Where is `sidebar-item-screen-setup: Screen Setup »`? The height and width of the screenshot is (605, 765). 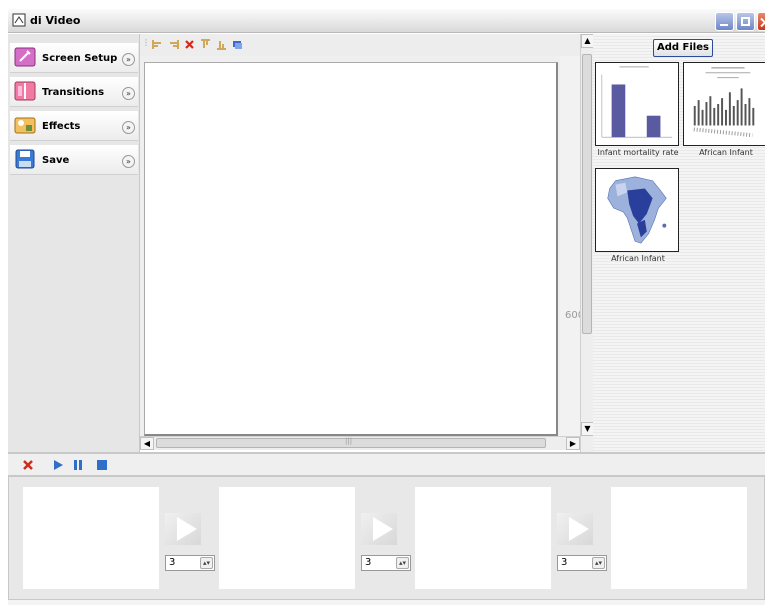
sidebar-item-screen-setup: Screen Setup » is located at coordinates (74, 58).